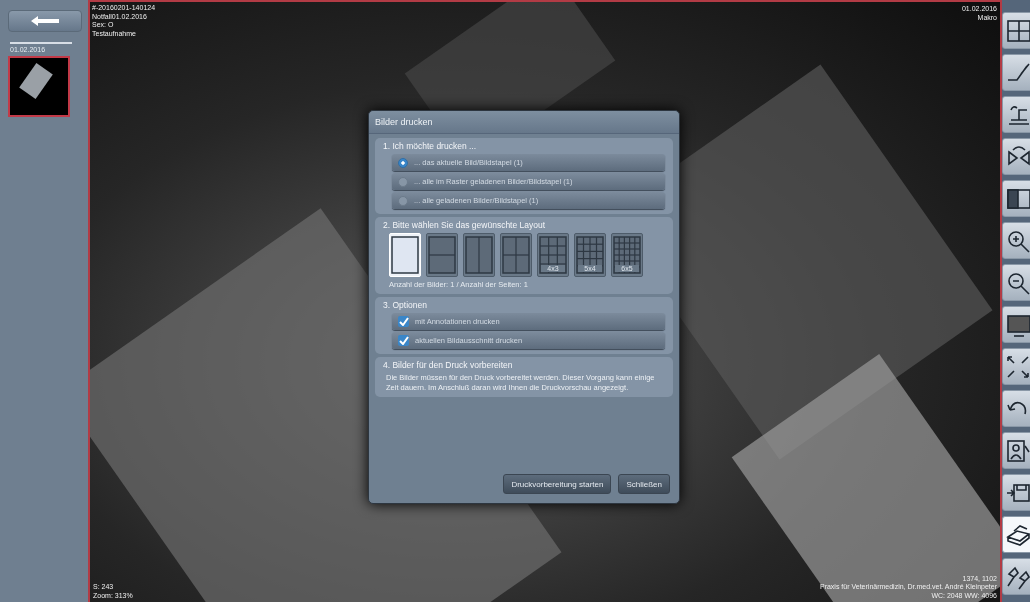 The image size is (1030, 602). I want to click on fit-icon, so click(1017, 366).